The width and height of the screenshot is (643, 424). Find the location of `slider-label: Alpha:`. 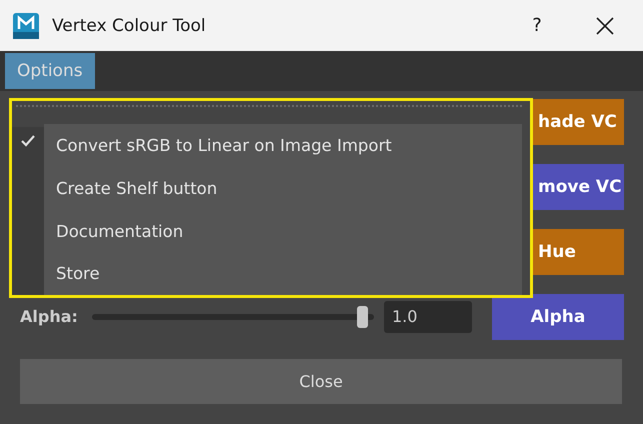

slider-label: Alpha: is located at coordinates (49, 316).